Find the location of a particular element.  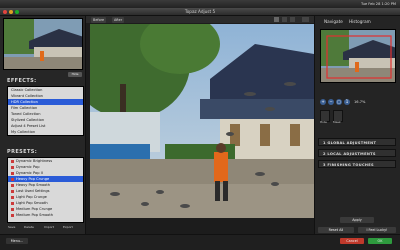

finishing-touches-section: 3 FINISHING TOUCHES is located at coordinates (357, 164).